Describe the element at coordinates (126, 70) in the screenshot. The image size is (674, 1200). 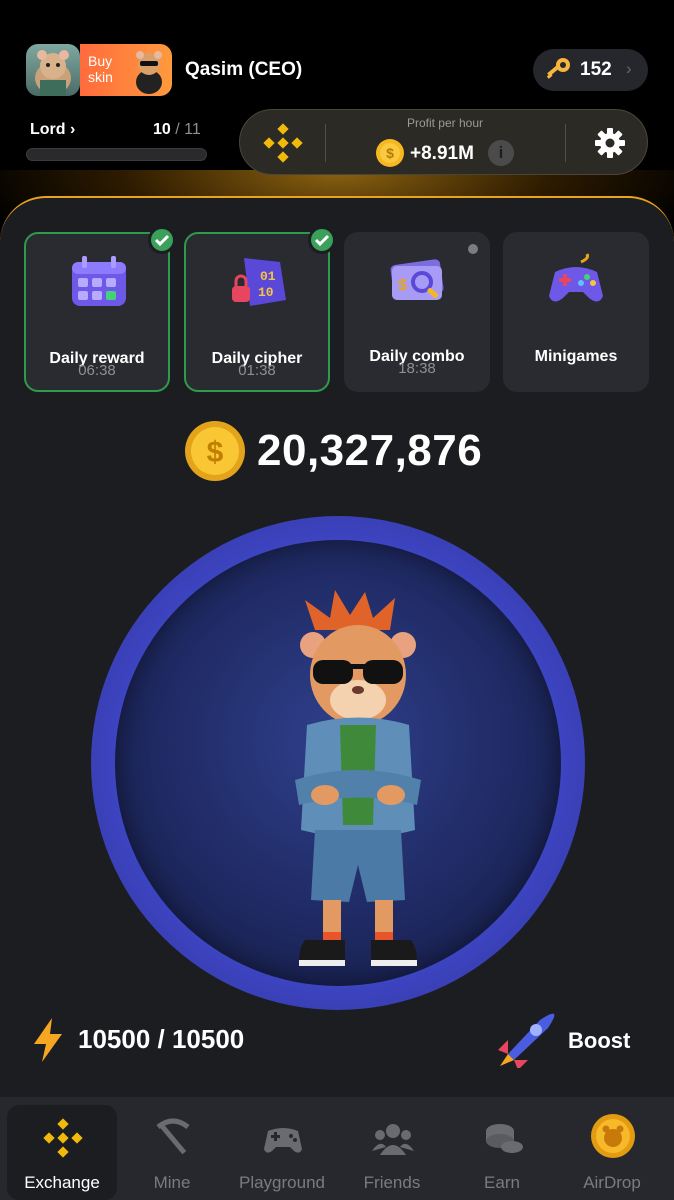
I see `buy-skin-button: Buy skin` at that location.